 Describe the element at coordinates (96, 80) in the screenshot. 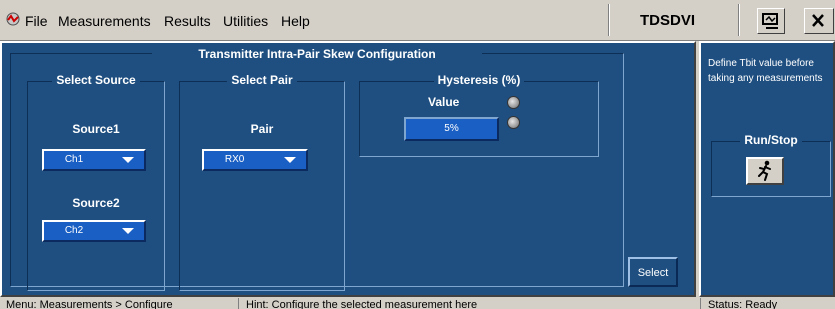

I see `select-source-title: Select Source` at that location.